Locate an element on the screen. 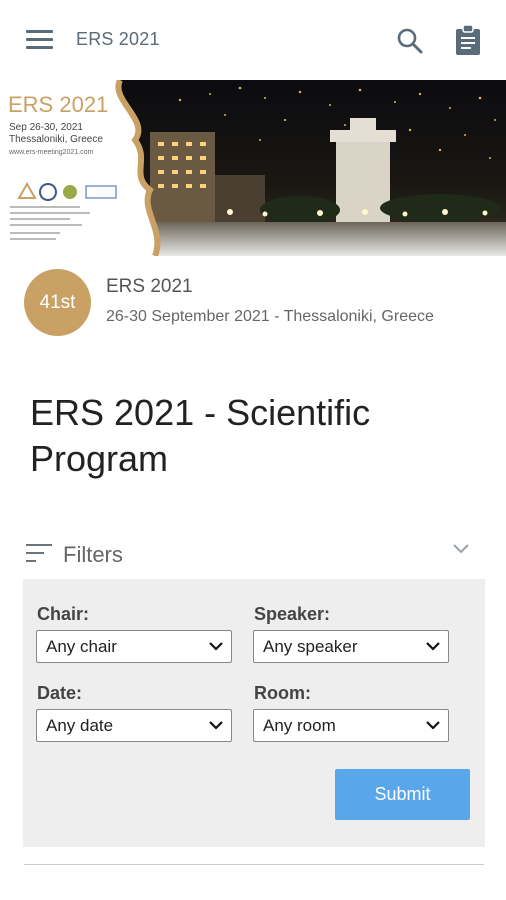  room-label: Room: is located at coordinates (282, 693).